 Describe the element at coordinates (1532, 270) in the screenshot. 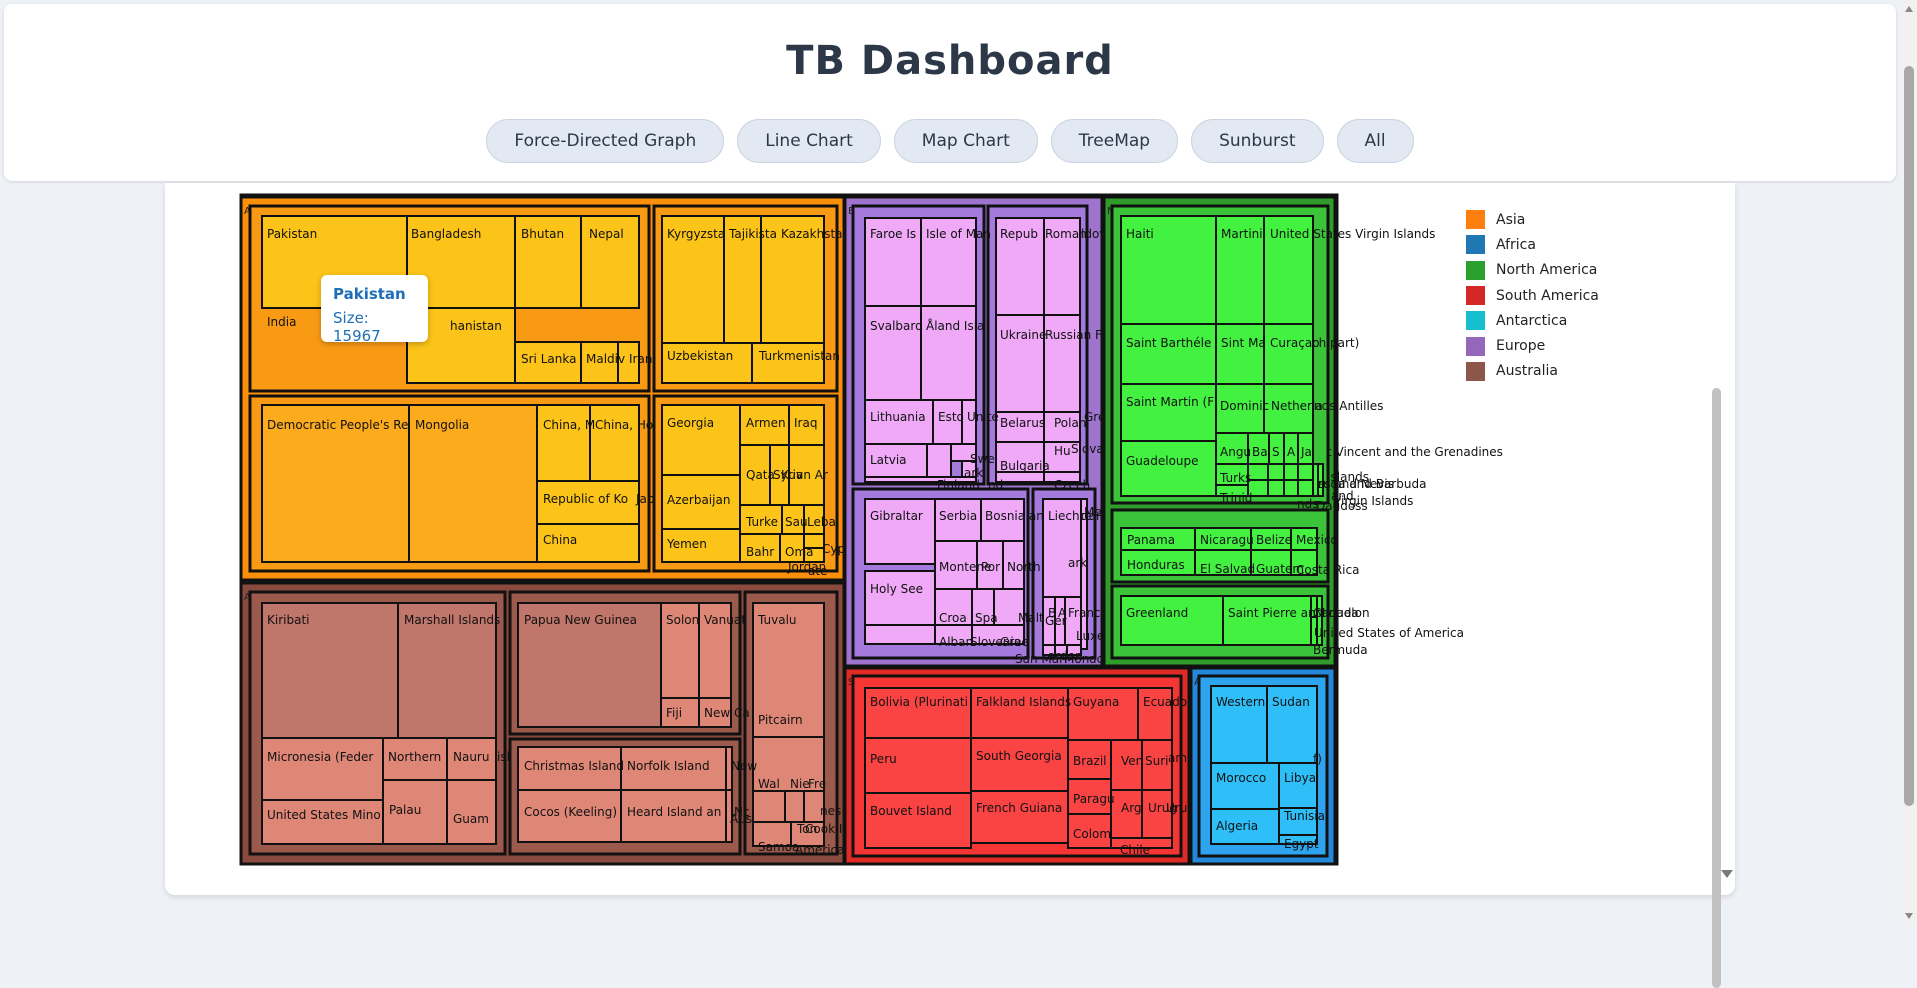

I see `legend-item-north-america: North America` at that location.